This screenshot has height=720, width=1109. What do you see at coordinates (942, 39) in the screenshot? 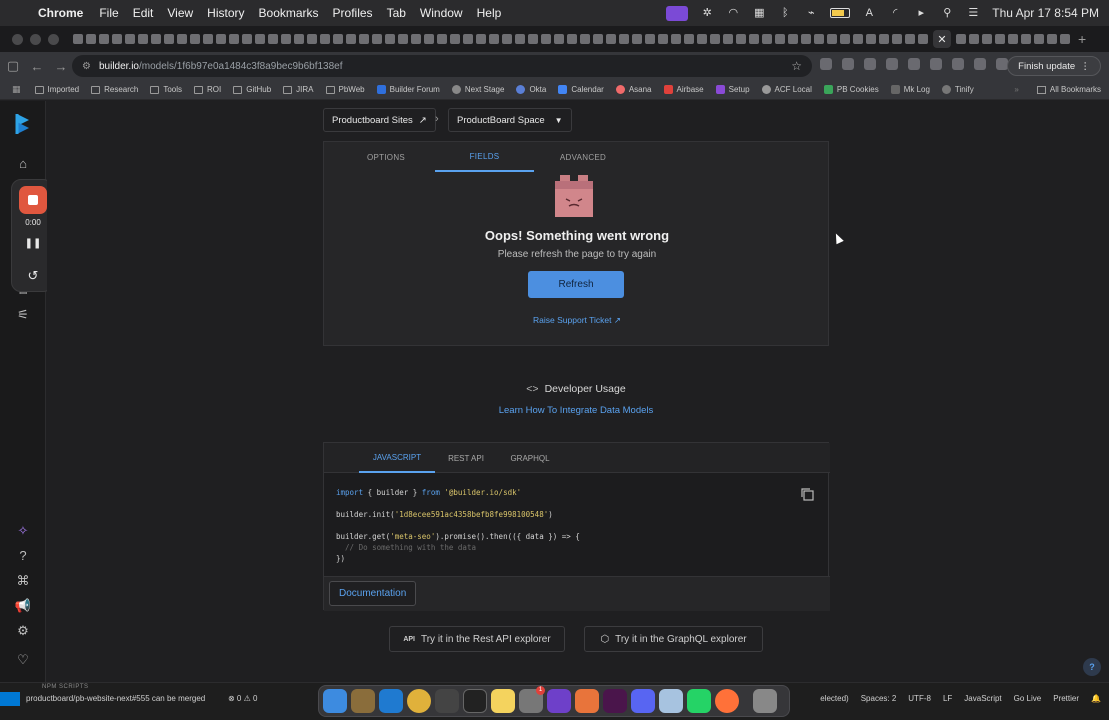
I see `active-tab-close-icon: ✕` at bounding box center [942, 39].